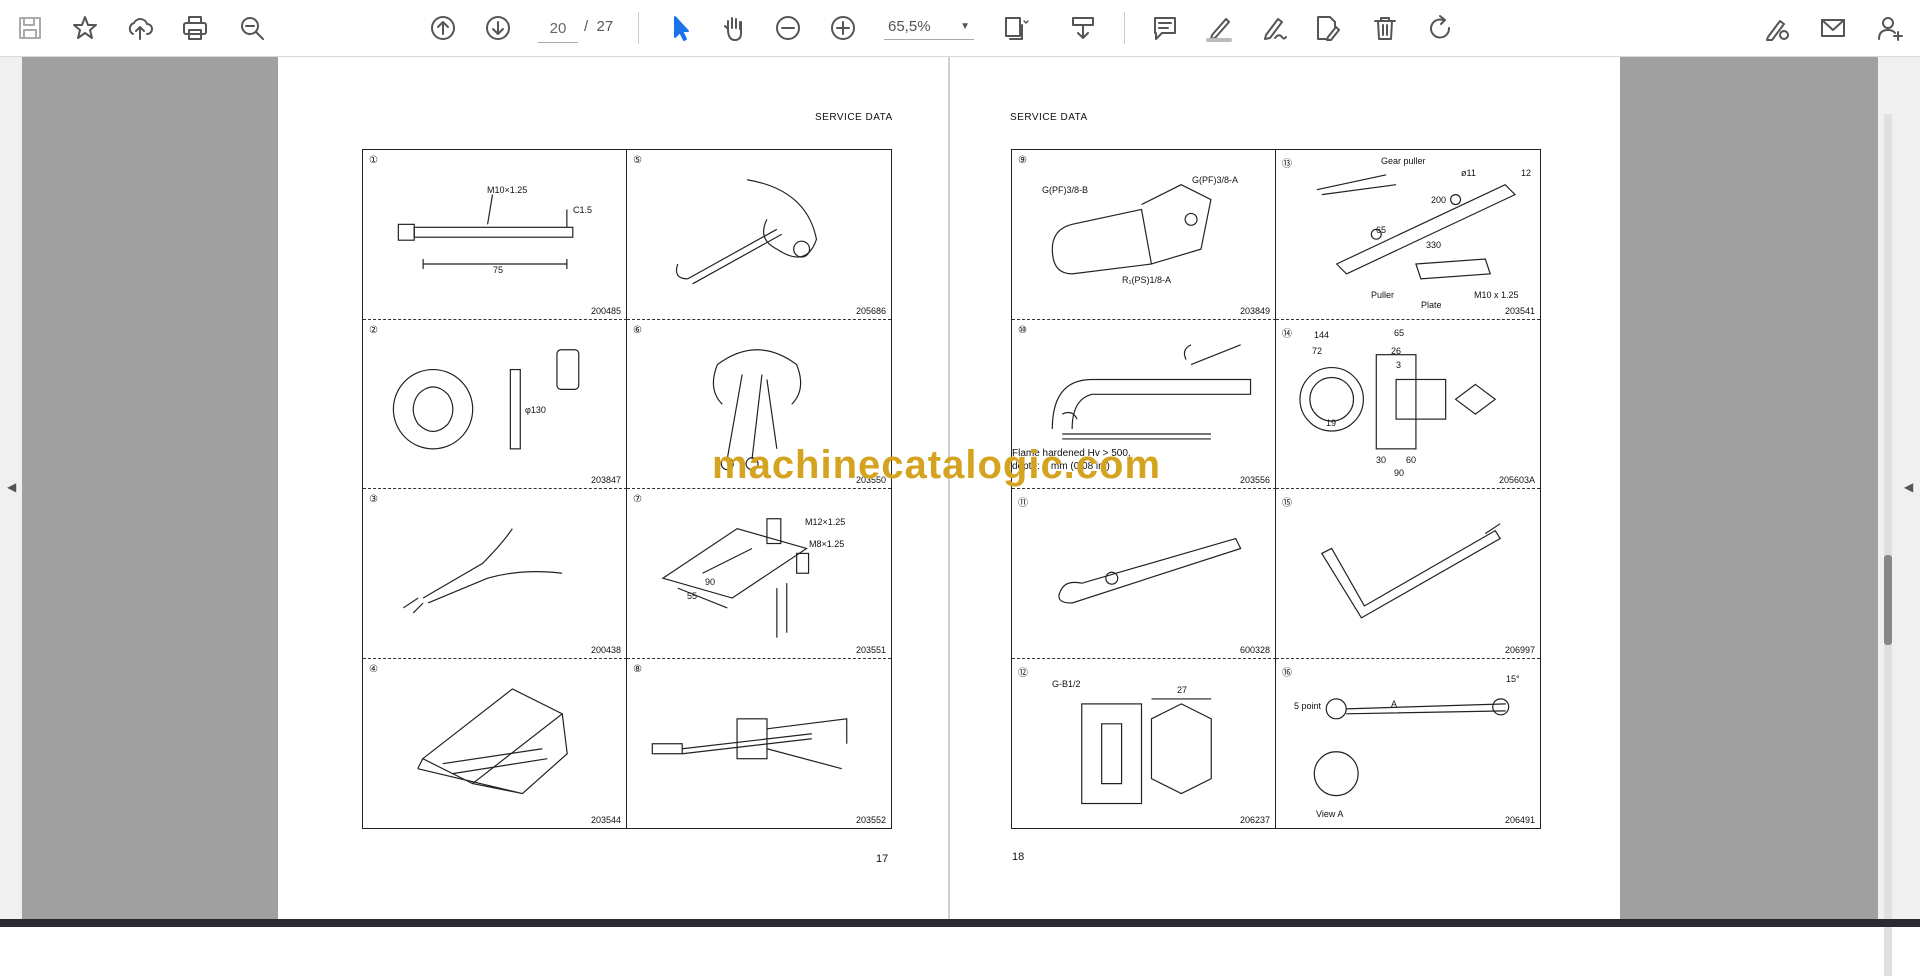 The width and height of the screenshot is (1920, 976). What do you see at coordinates (558, 28) in the screenshot?
I see `page-number-input` at bounding box center [558, 28].